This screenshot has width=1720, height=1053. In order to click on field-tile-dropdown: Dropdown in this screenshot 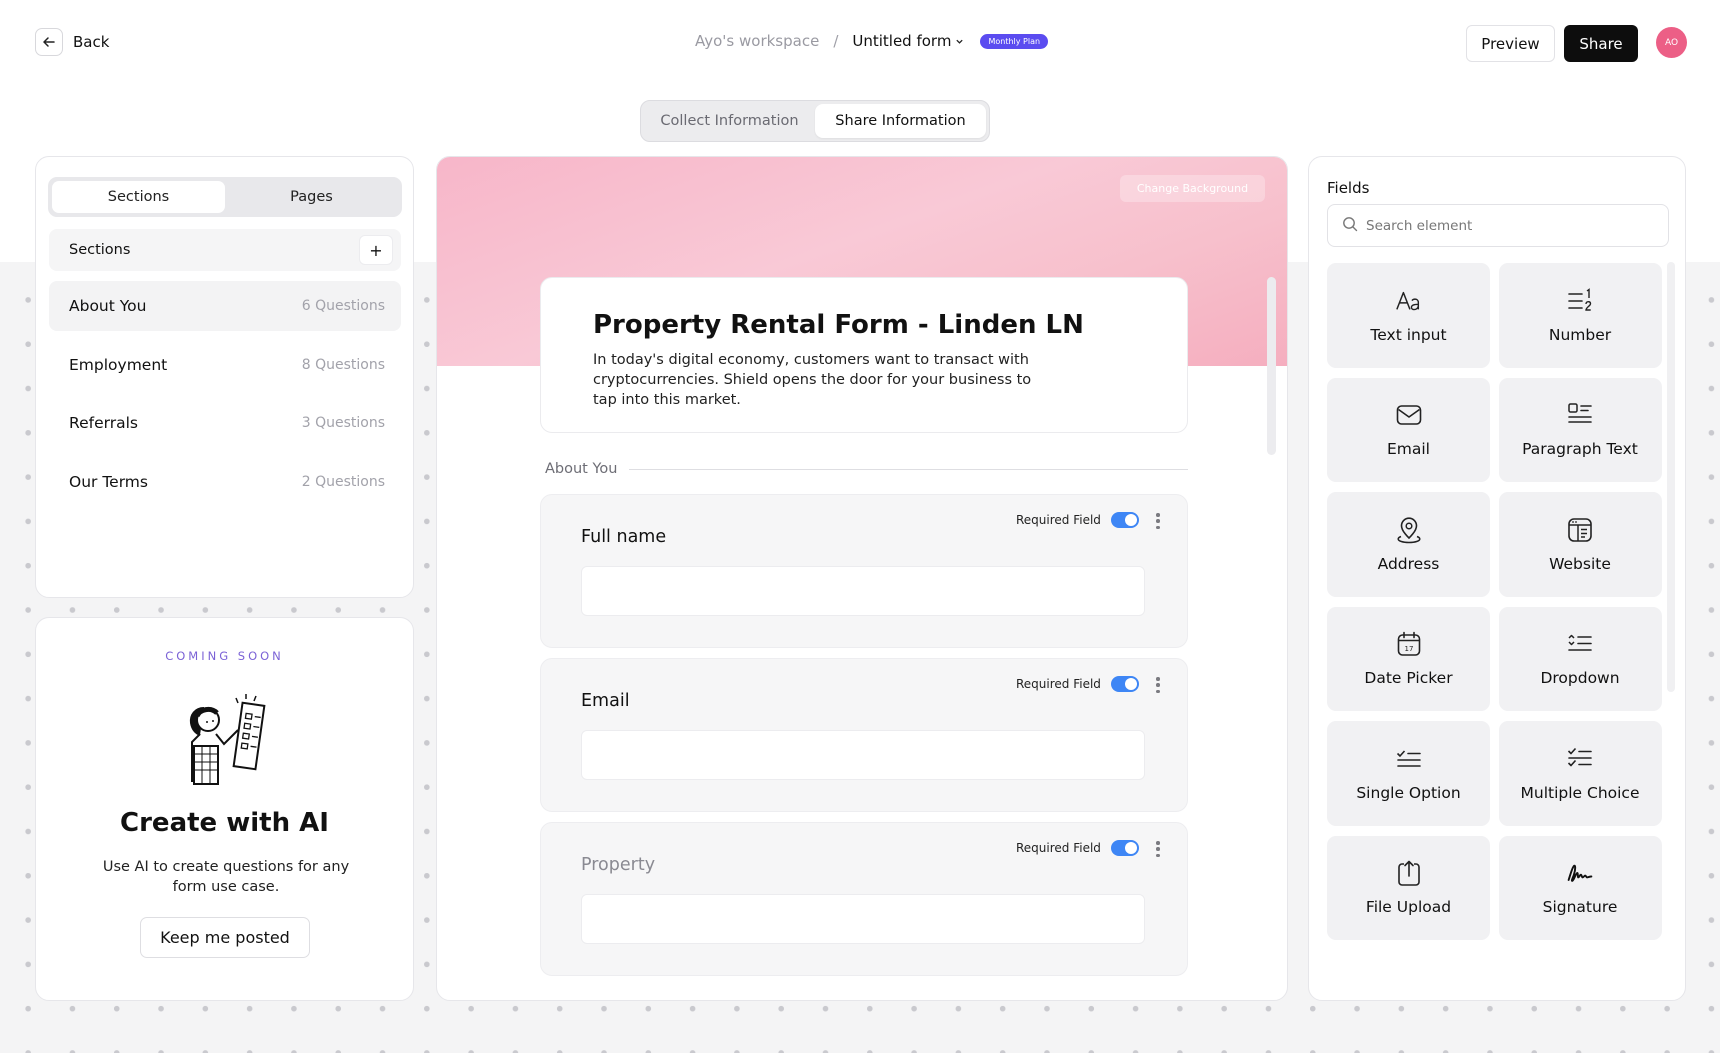, I will do `click(1580, 658)`.